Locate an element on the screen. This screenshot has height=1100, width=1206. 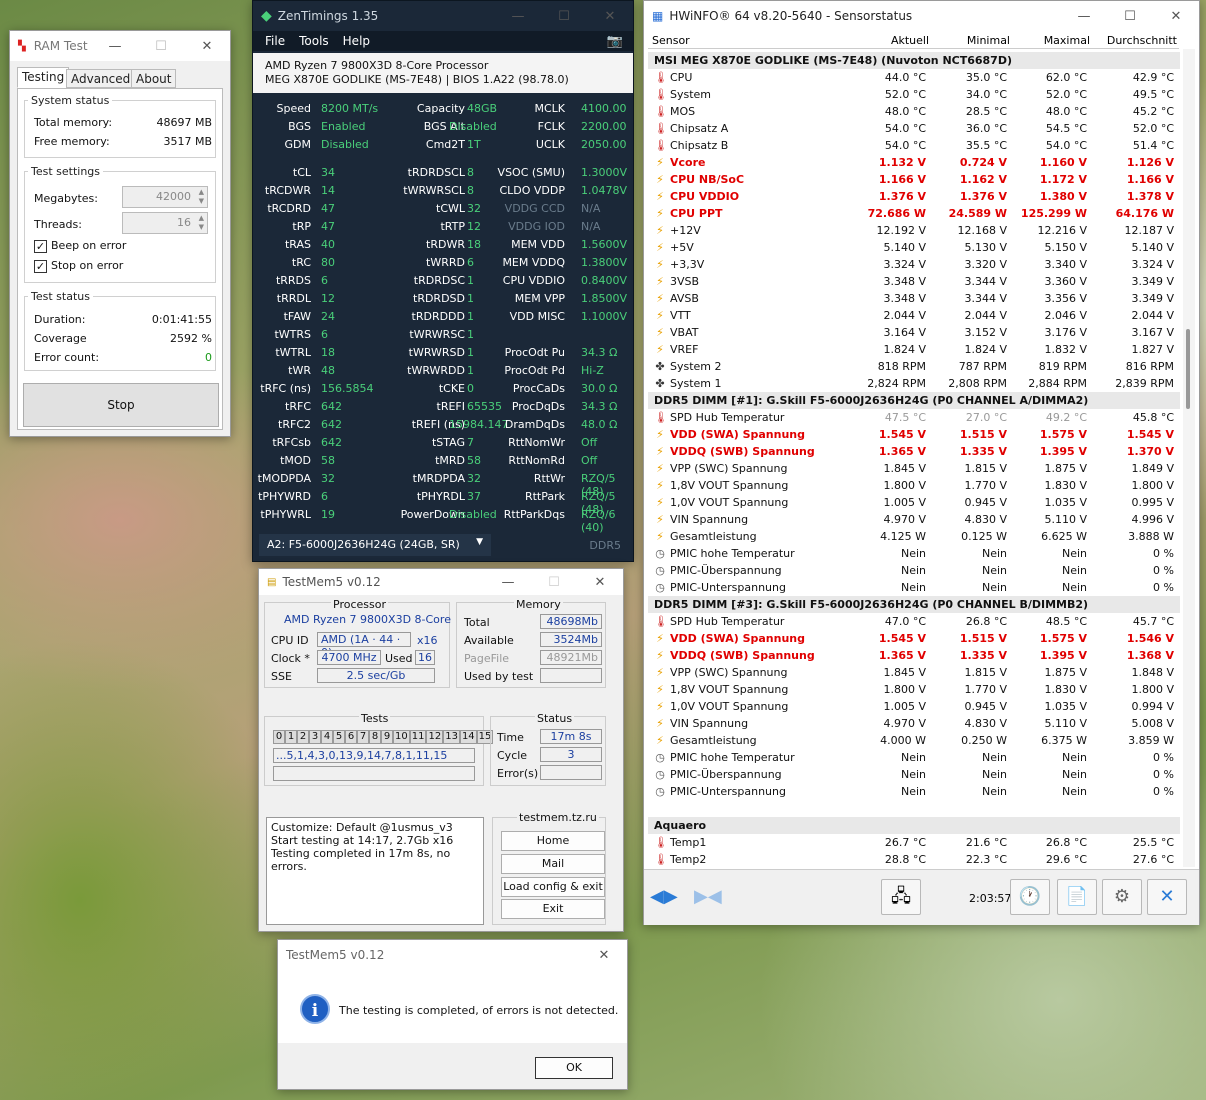
tab-testing: Testing is located at coordinates (43, 77).